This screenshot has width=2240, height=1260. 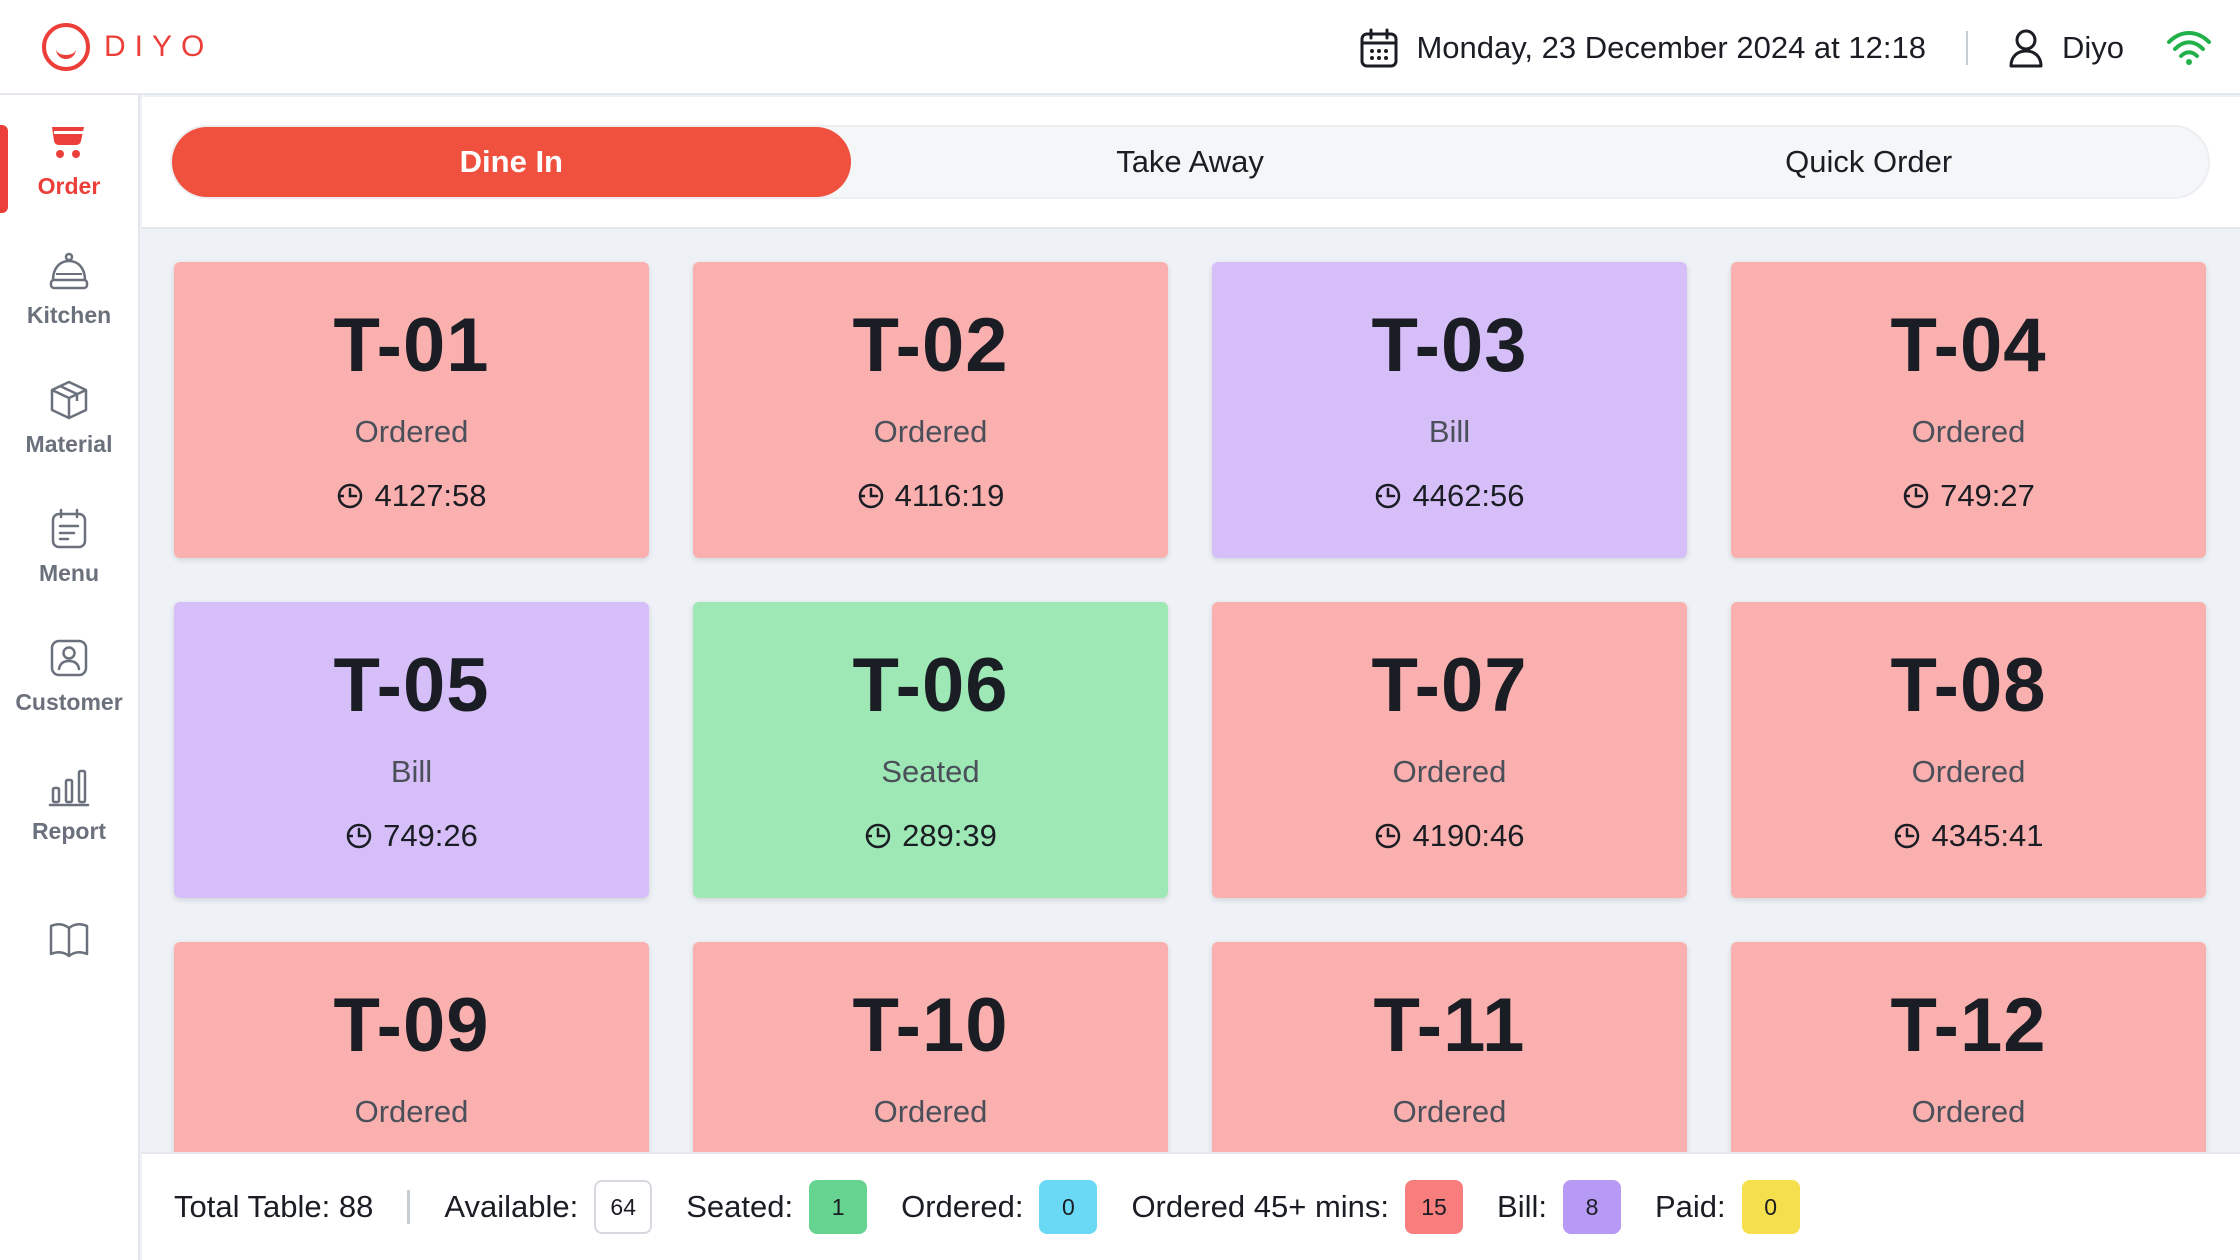 What do you see at coordinates (740, 1206) in the screenshot?
I see `stat-label: Seated:` at bounding box center [740, 1206].